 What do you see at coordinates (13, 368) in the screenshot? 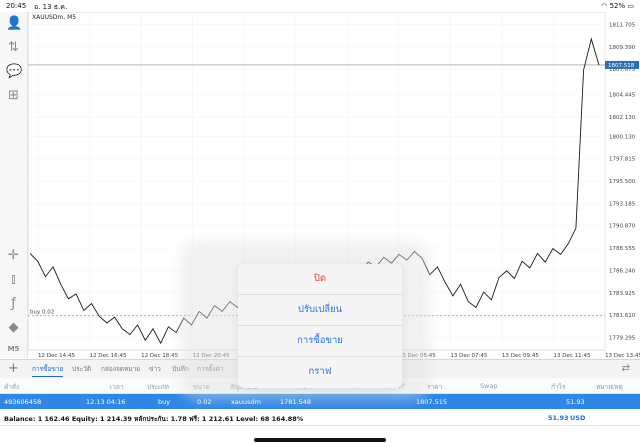
I see `plus-icon: +` at bounding box center [13, 368].